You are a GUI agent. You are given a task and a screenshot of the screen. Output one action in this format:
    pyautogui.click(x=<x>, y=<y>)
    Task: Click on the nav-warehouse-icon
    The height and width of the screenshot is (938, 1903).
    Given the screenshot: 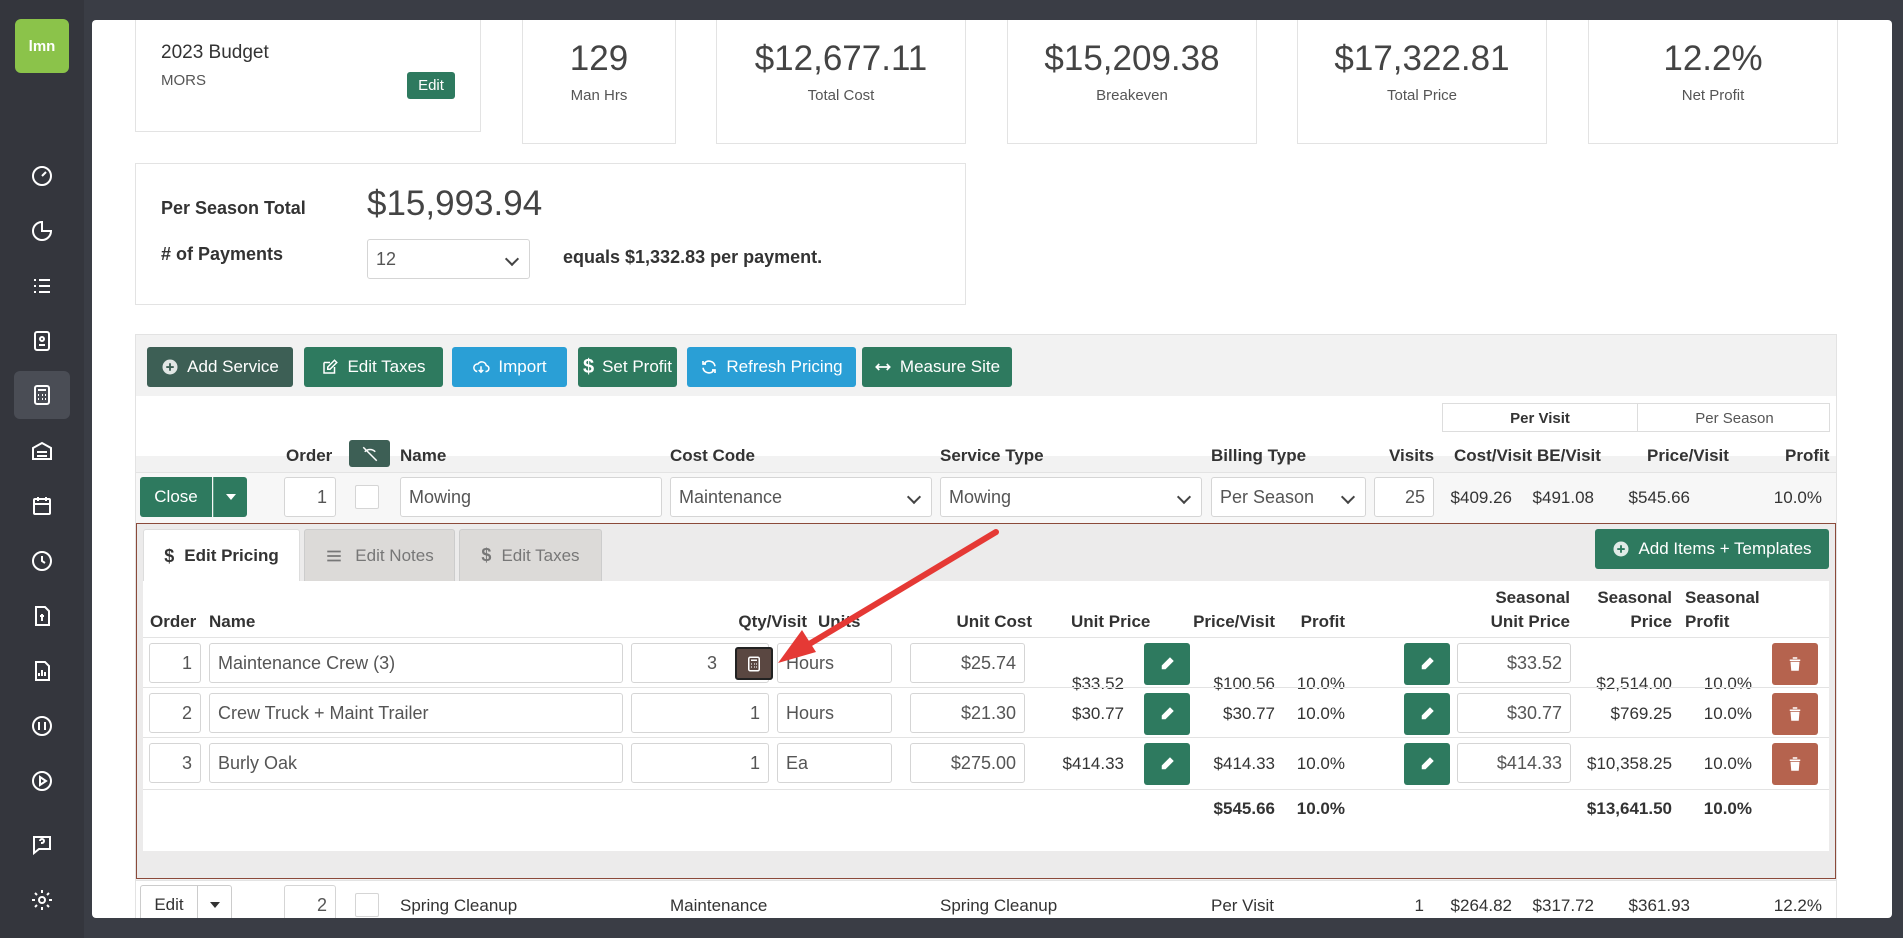 What is the action you would take?
    pyautogui.click(x=42, y=451)
    